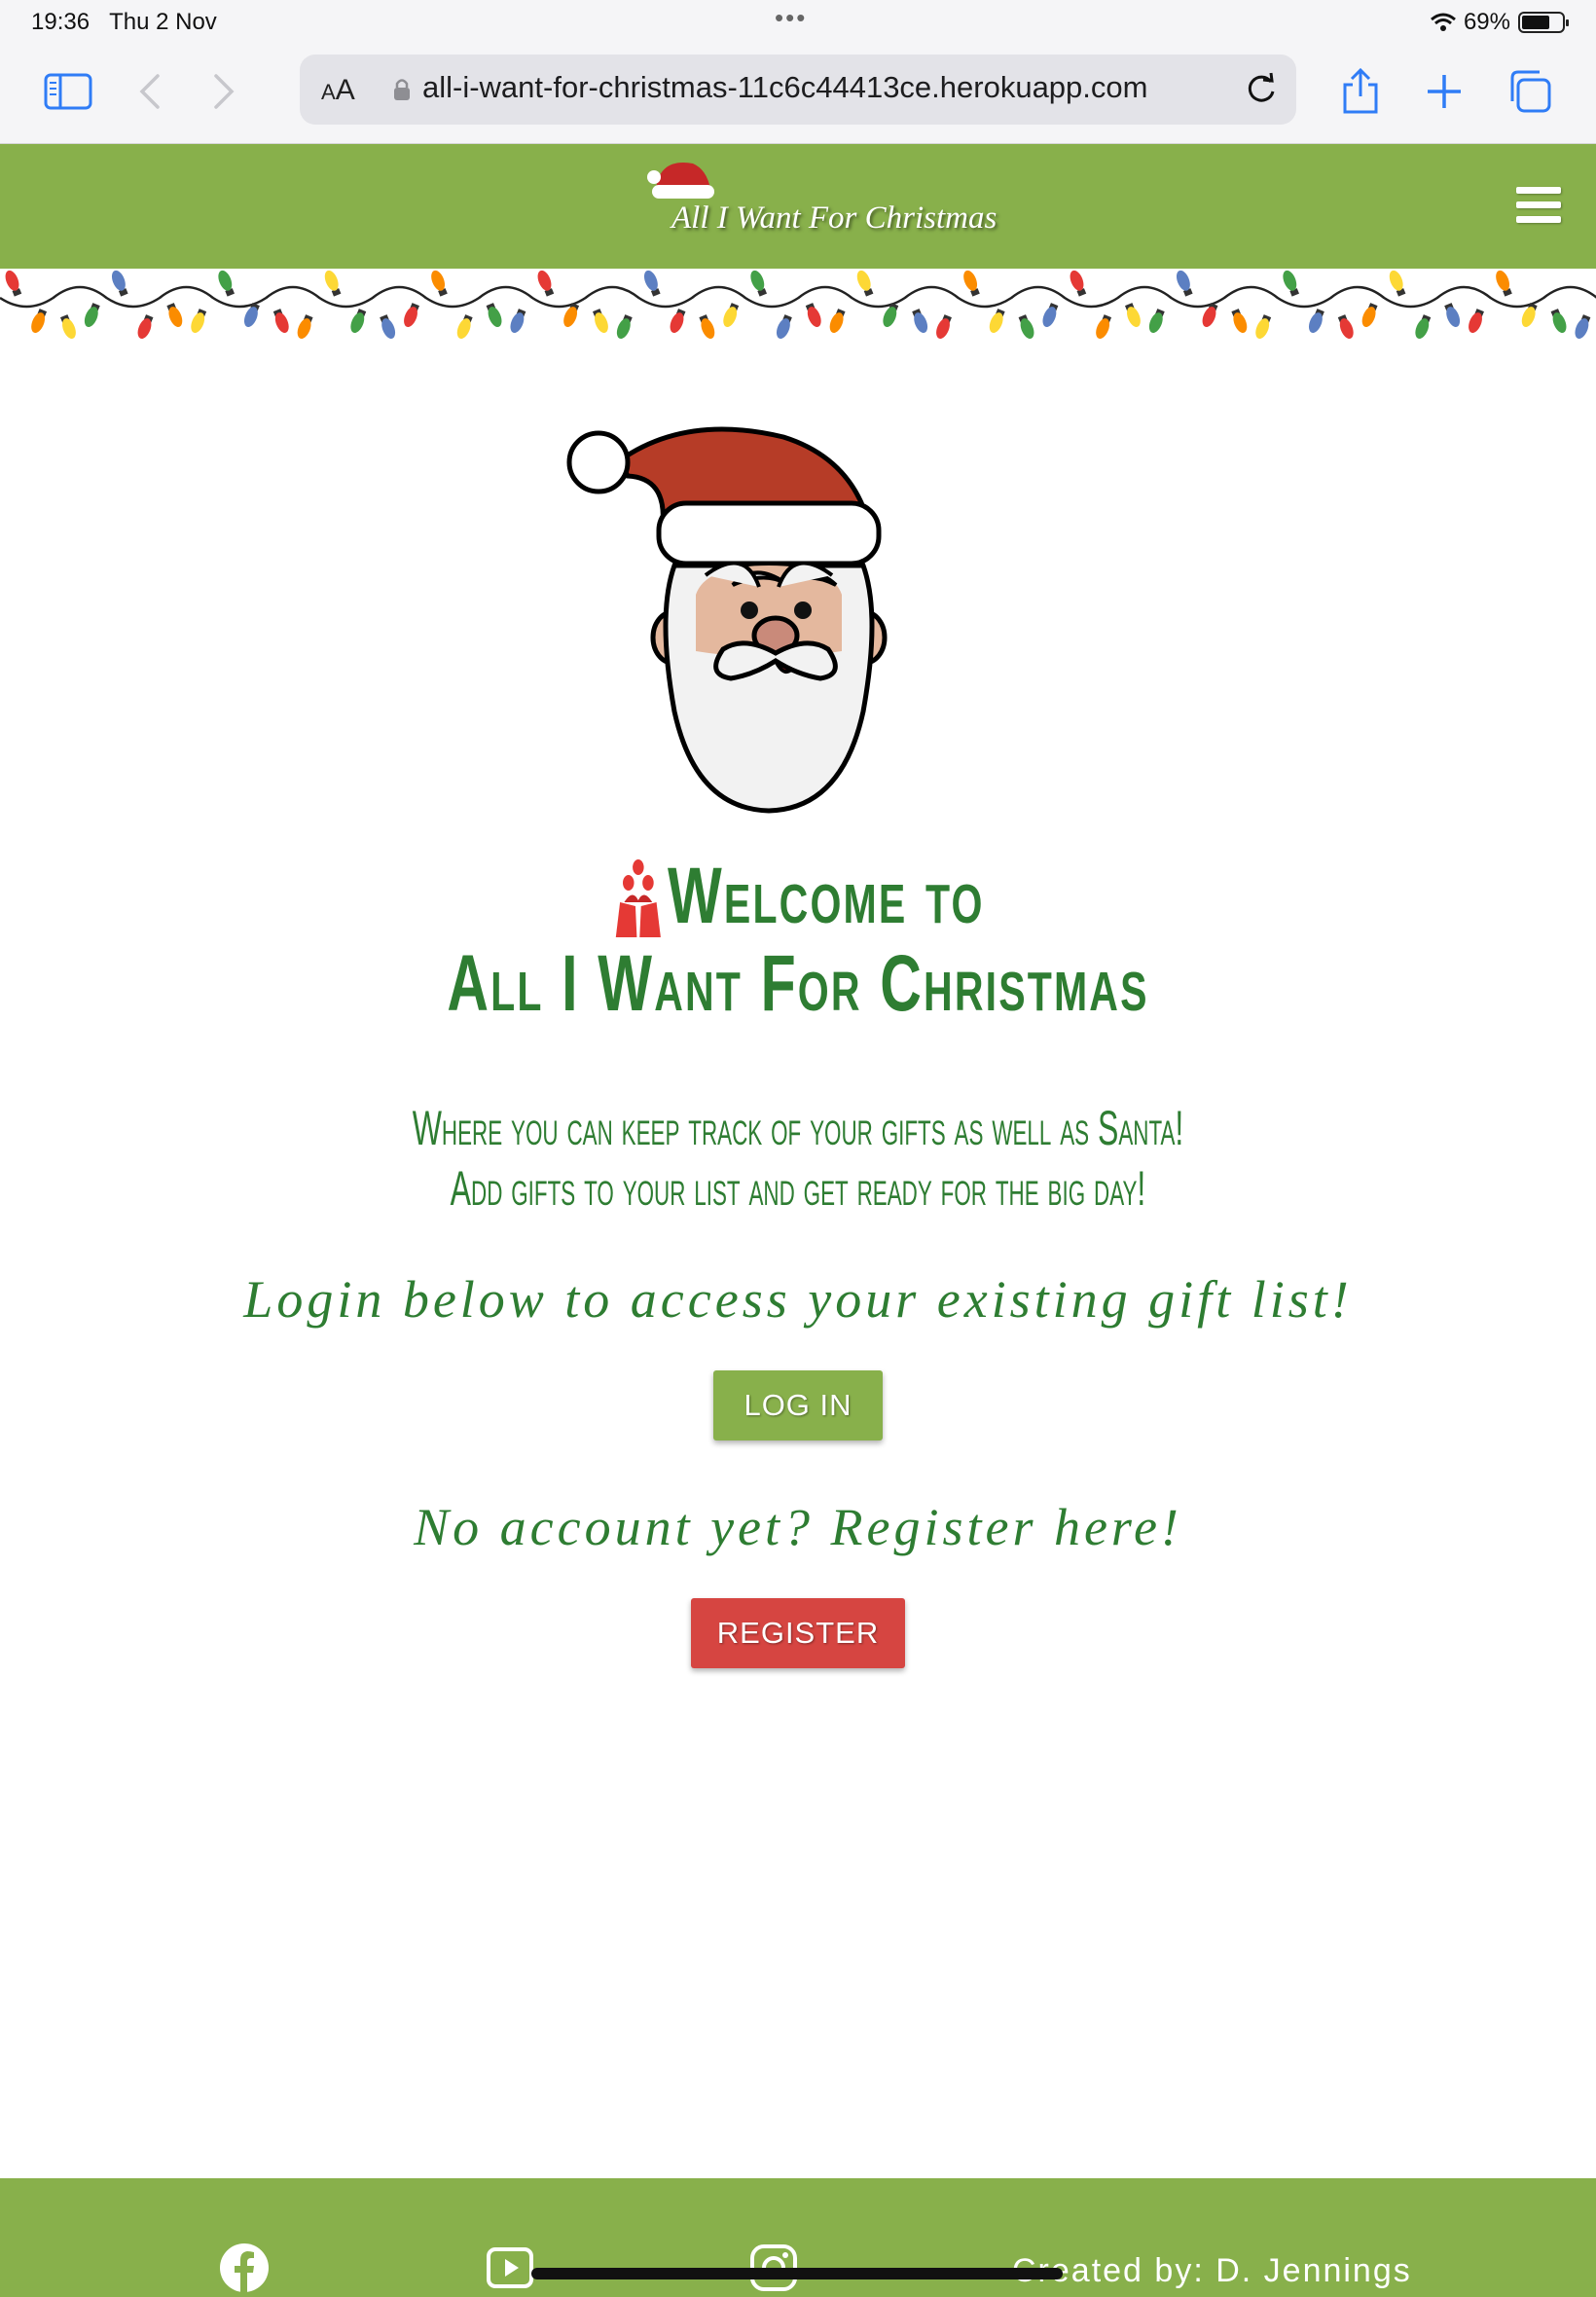  I want to click on forward-icon, so click(224, 92).